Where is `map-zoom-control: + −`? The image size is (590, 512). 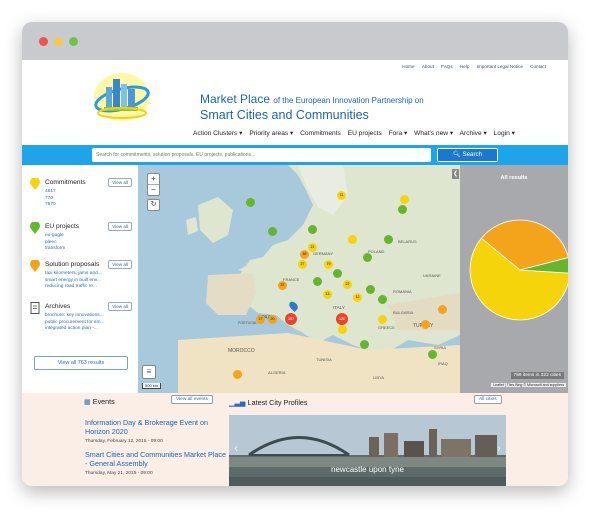
map-zoom-control: + − is located at coordinates (153, 184).